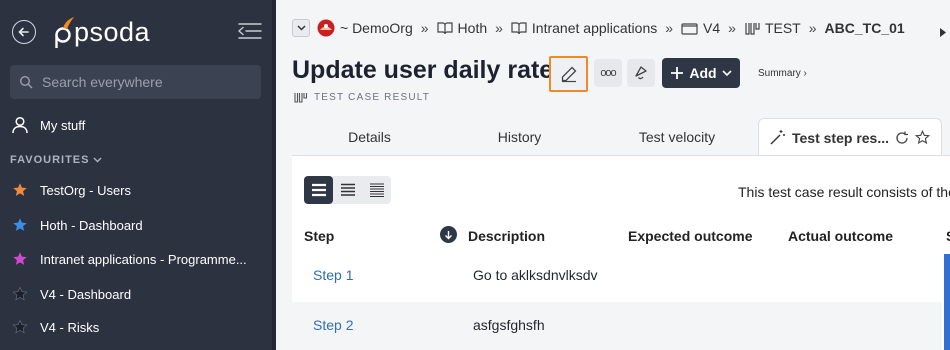  What do you see at coordinates (690, 236) in the screenshot?
I see `column-header-expected-outcome: Expected outcome` at bounding box center [690, 236].